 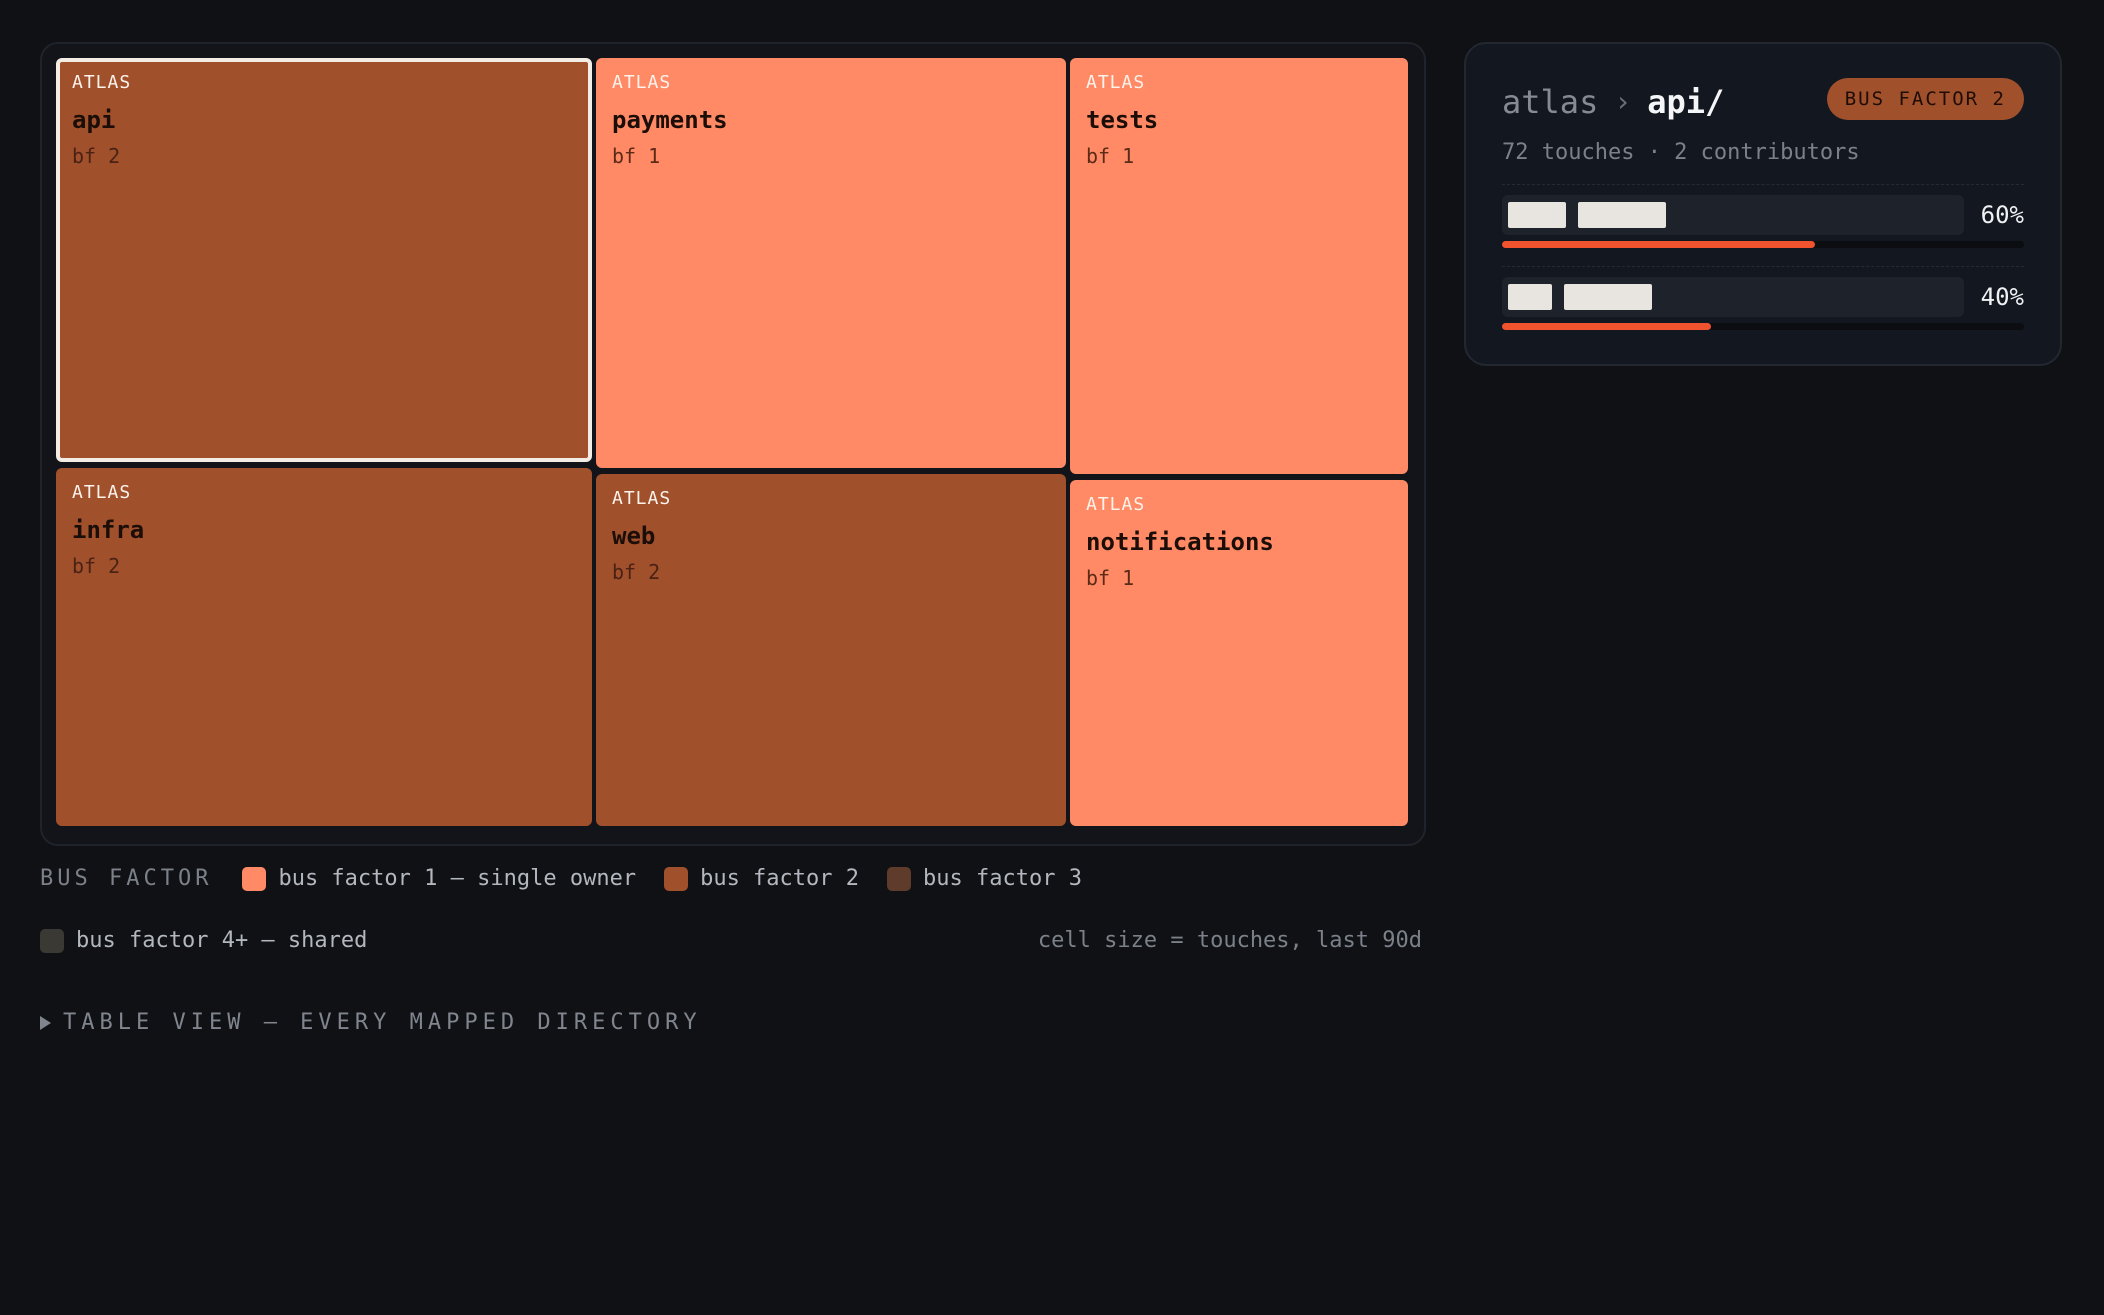 What do you see at coordinates (45, 1022) in the screenshot?
I see `expand-triangle-icon` at bounding box center [45, 1022].